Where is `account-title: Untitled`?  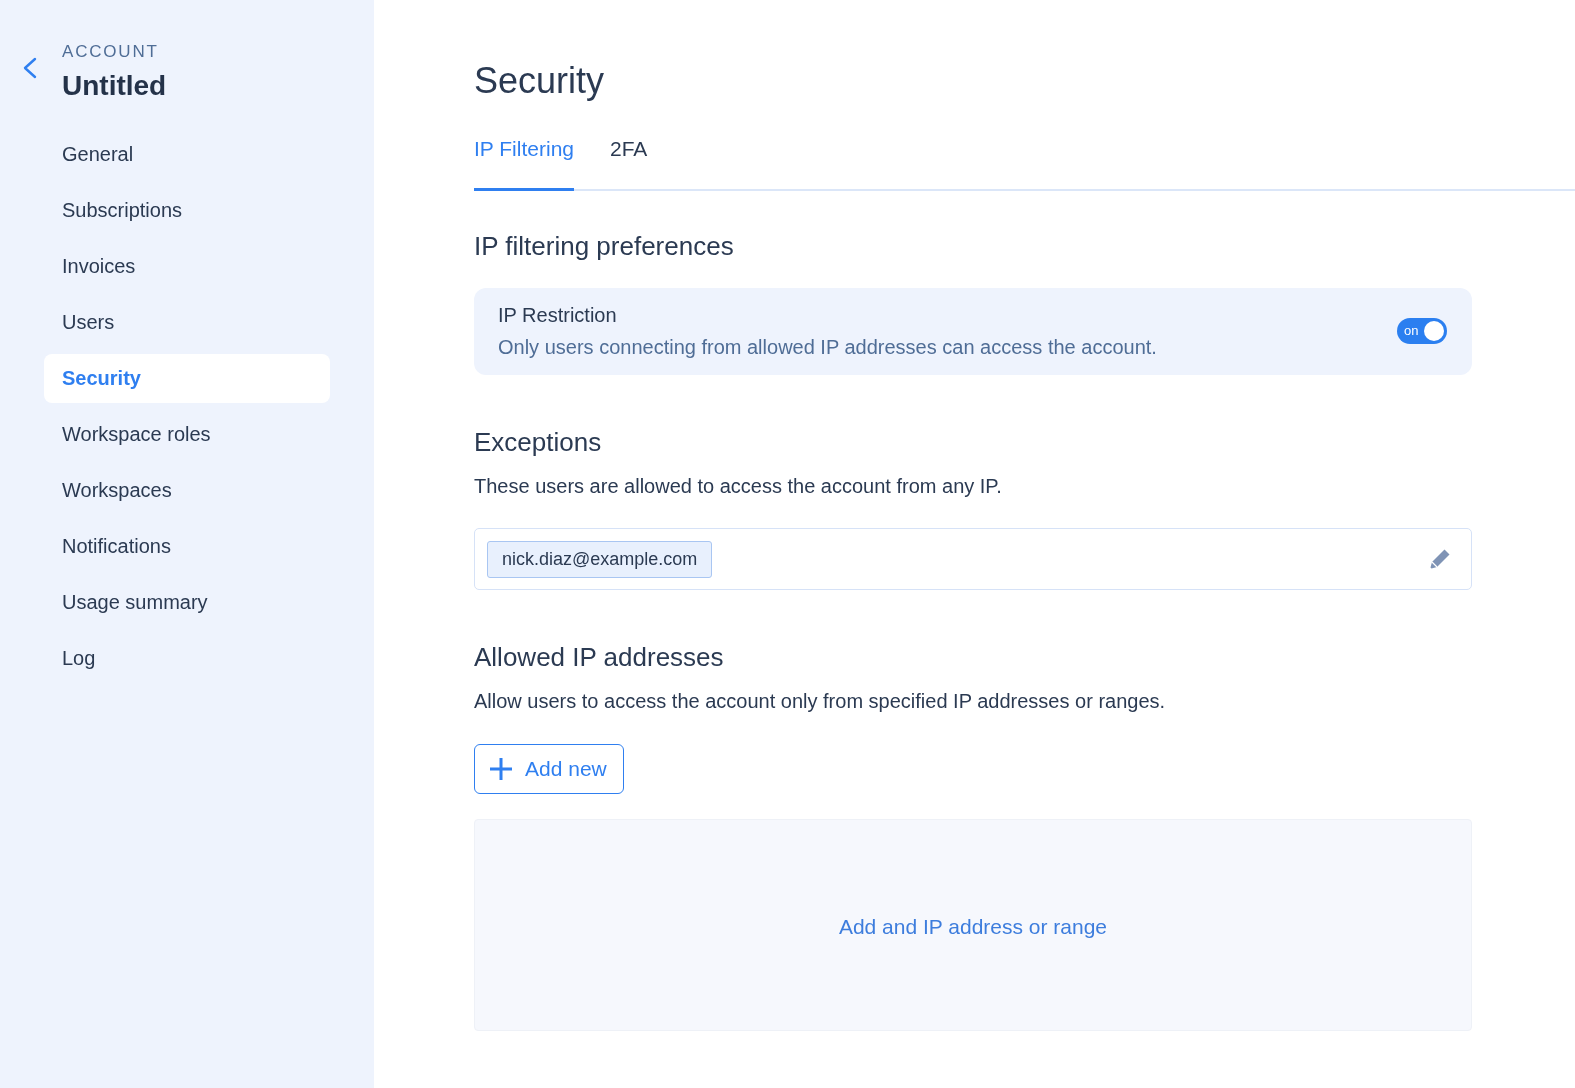 account-title: Untitled is located at coordinates (114, 86).